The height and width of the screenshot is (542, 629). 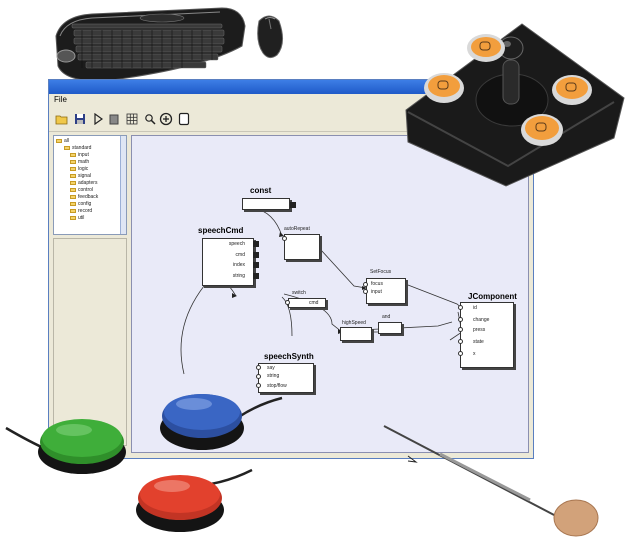 What do you see at coordinates (80, 119) in the screenshot?
I see `save-icon` at bounding box center [80, 119].